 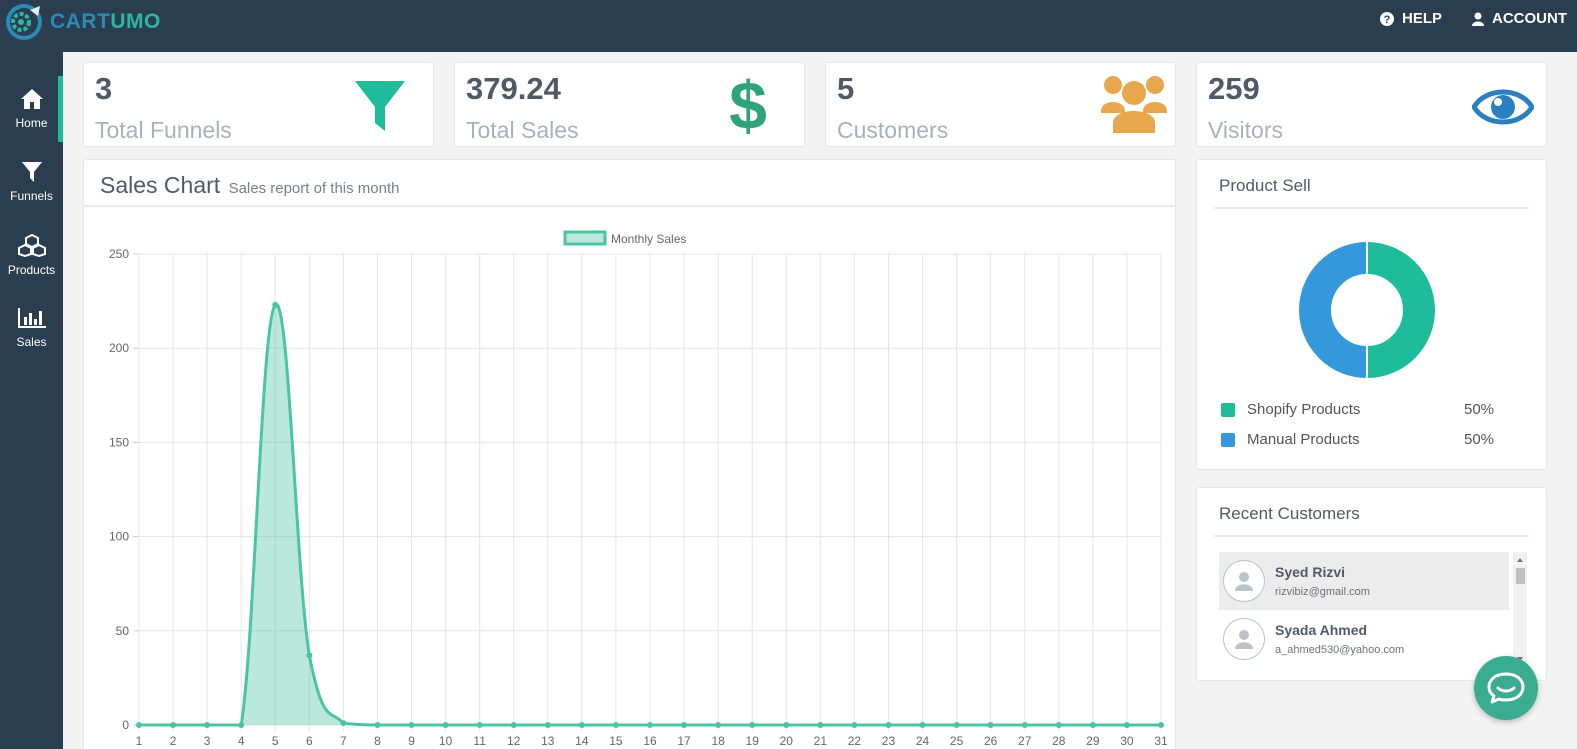 I want to click on help-label: HELP, so click(x=1421, y=18).